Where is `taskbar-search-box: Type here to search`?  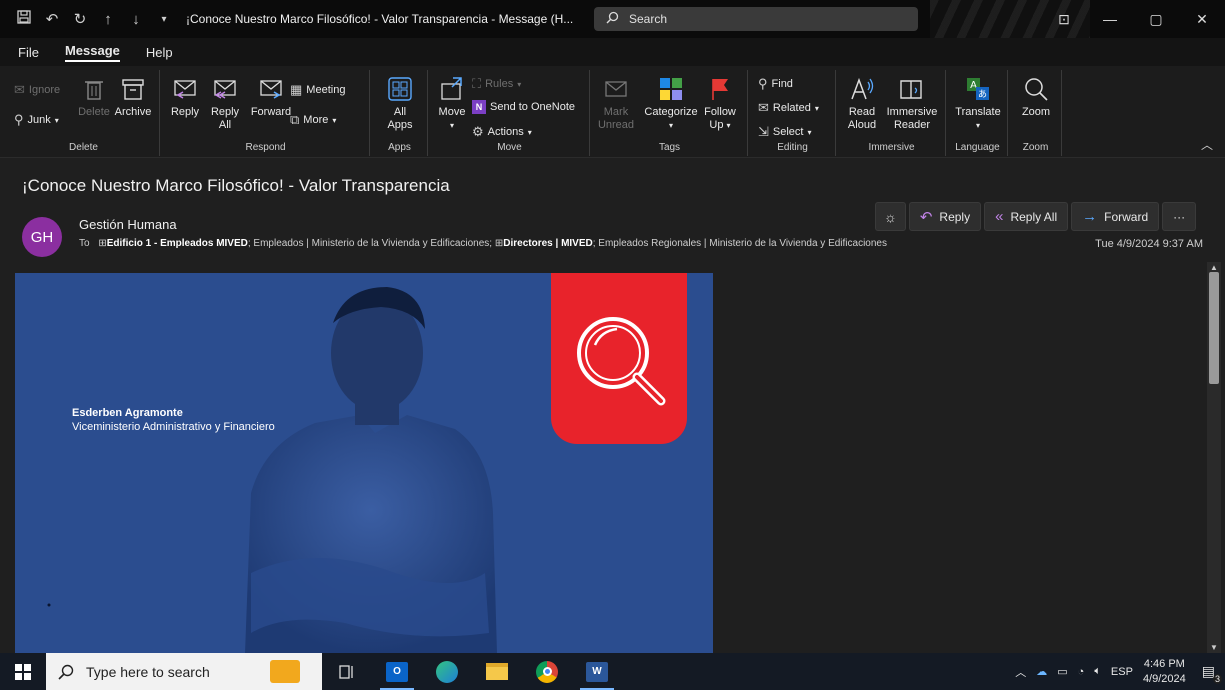
taskbar-search-box: Type here to search is located at coordinates (184, 671).